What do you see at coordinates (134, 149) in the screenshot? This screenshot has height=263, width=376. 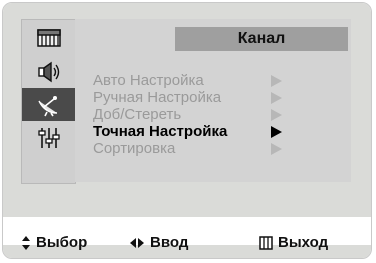 I see `menu-item-sort: Сортировка` at bounding box center [134, 149].